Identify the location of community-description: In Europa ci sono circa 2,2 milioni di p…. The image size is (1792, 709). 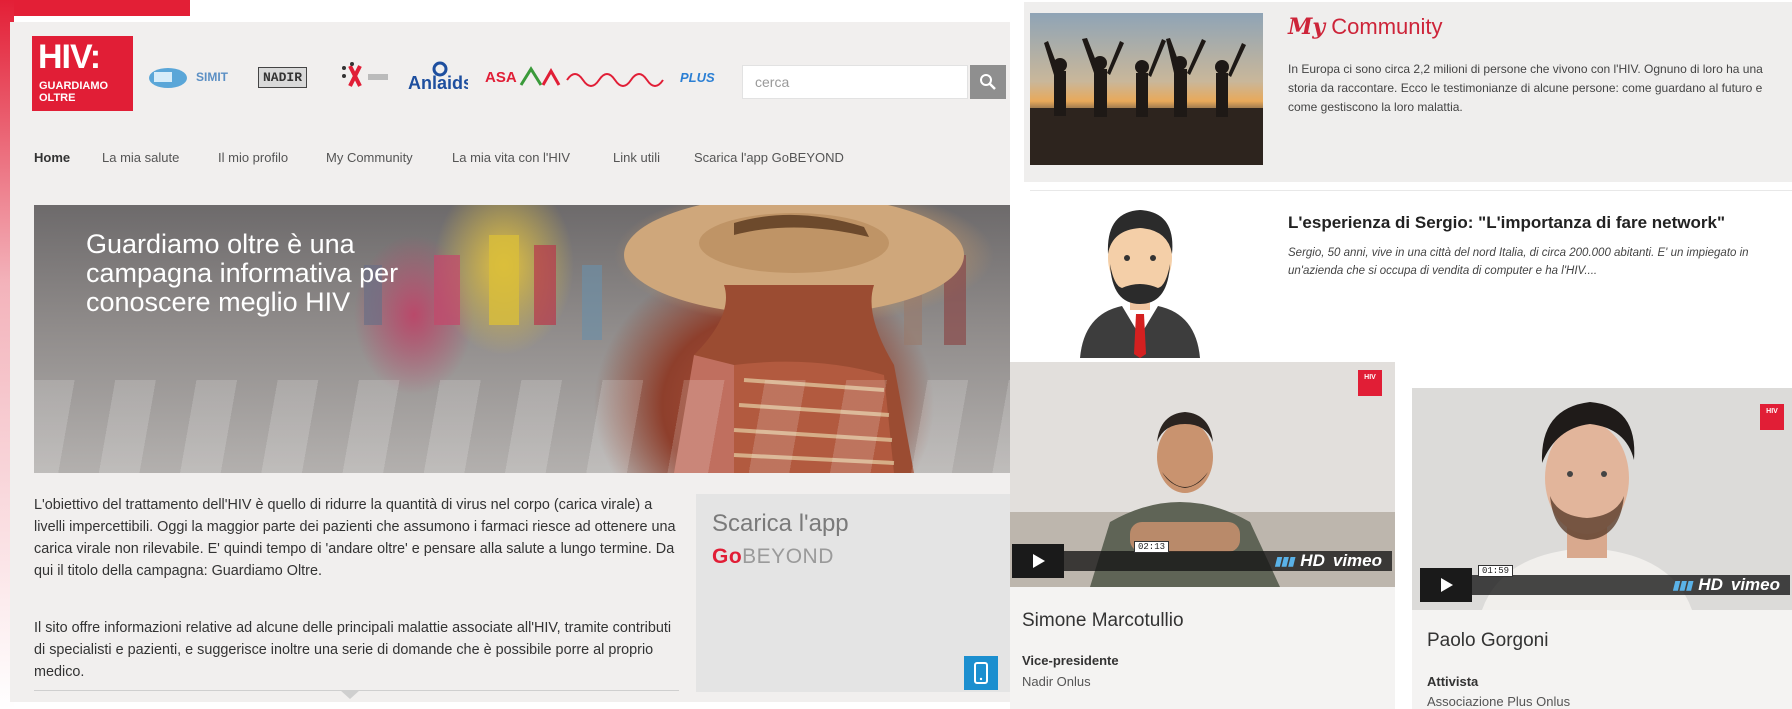
(1525, 88).